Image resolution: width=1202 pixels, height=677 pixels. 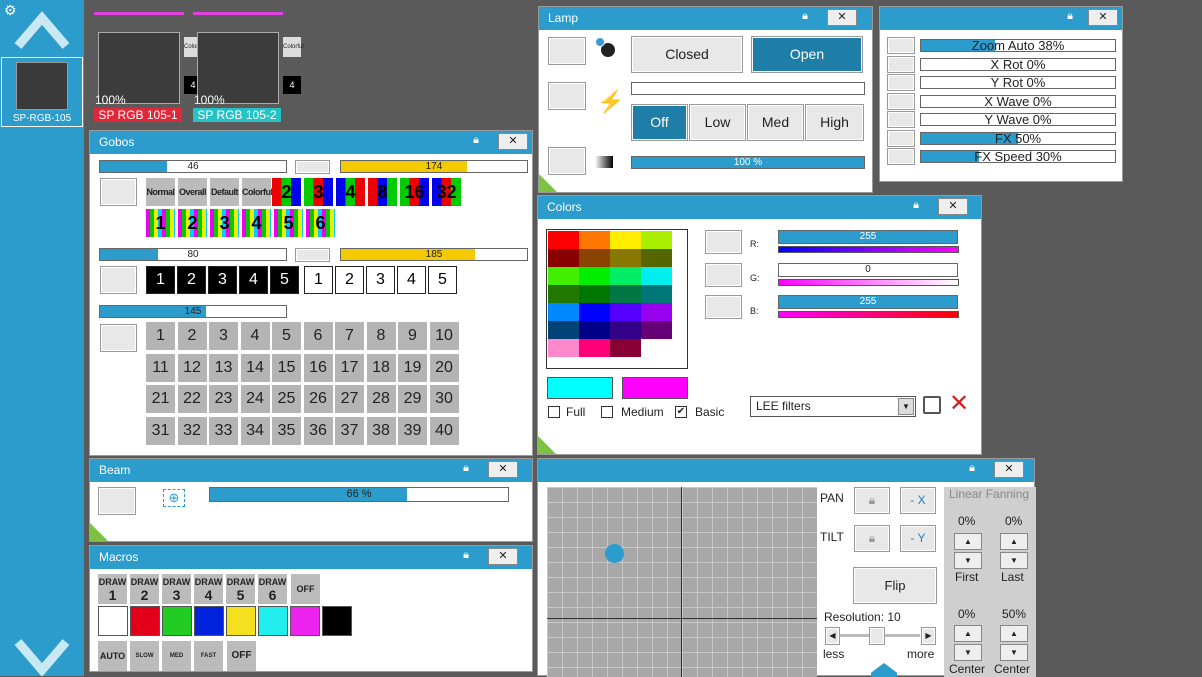 What do you see at coordinates (1014, 560) in the screenshot?
I see `last-down-button: ▼` at bounding box center [1014, 560].